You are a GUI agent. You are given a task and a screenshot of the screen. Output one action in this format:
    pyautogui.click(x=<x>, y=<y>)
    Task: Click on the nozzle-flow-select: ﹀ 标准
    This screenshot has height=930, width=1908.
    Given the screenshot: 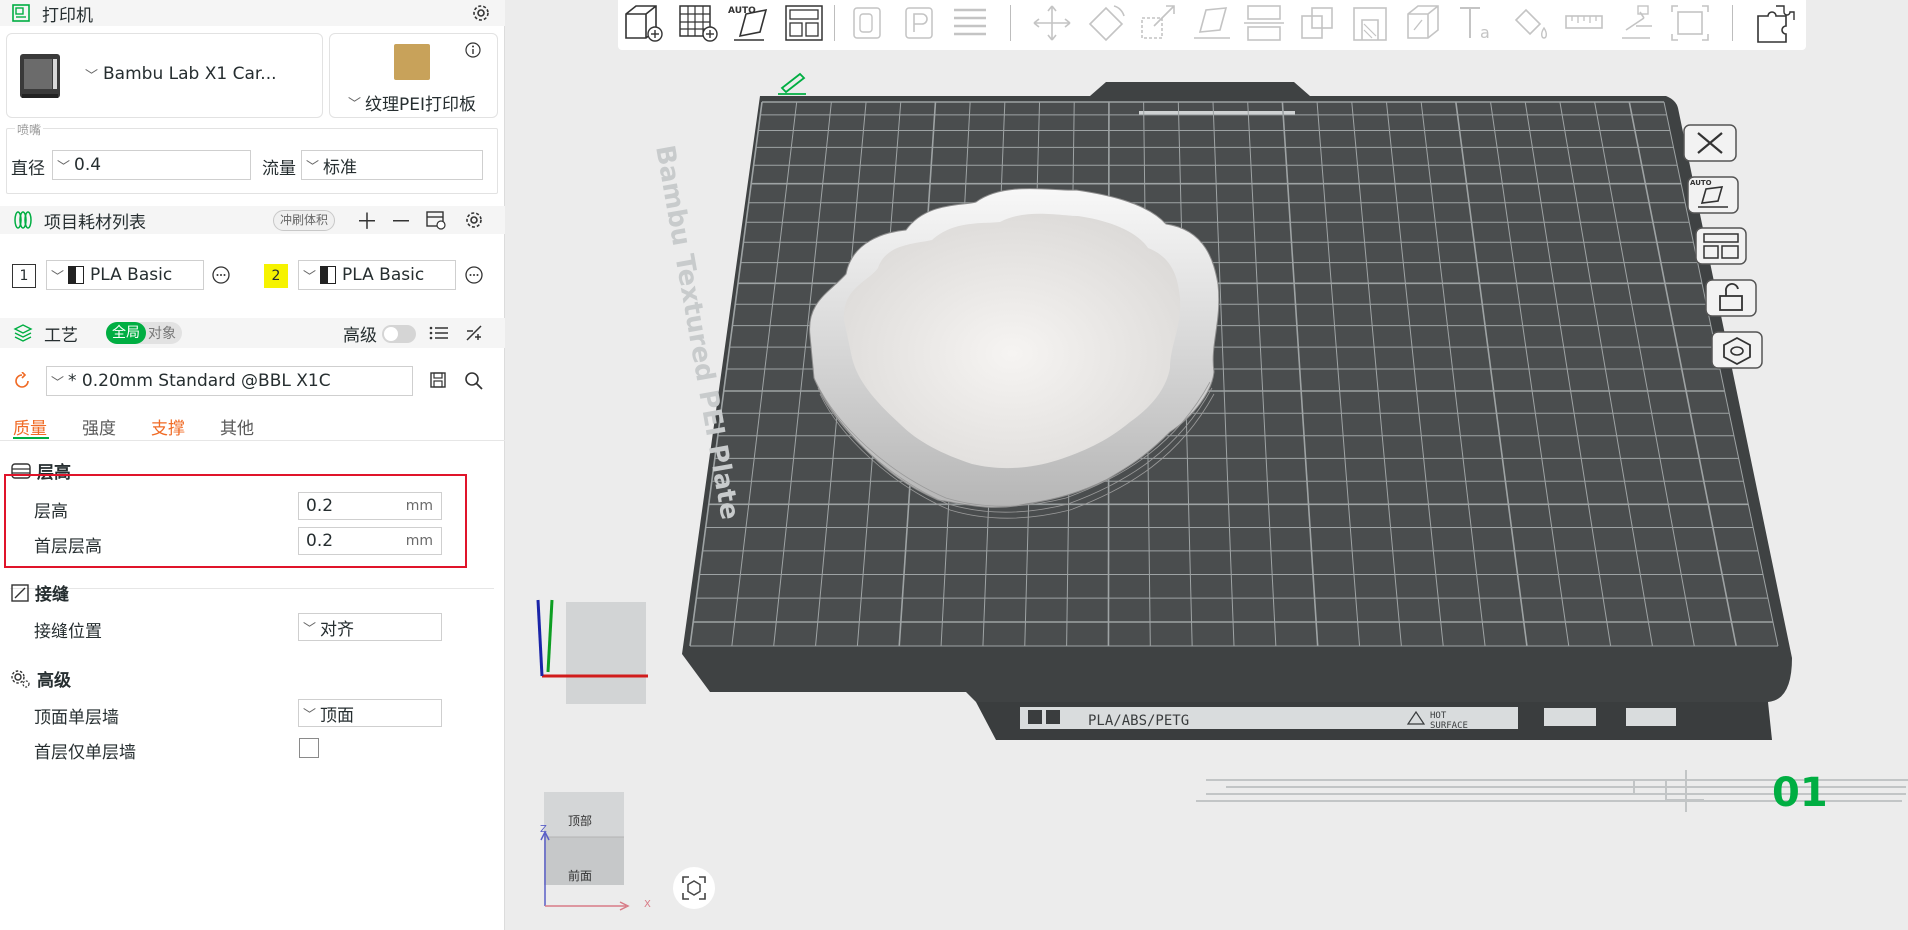 What is the action you would take?
    pyautogui.click(x=392, y=165)
    